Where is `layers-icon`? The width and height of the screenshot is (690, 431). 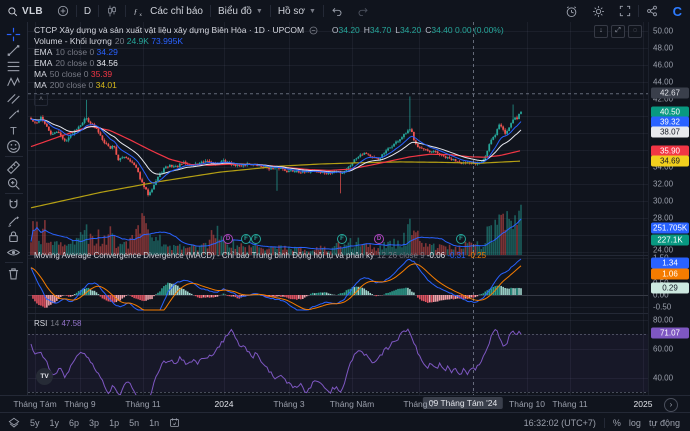 layers-icon is located at coordinates (12, 423).